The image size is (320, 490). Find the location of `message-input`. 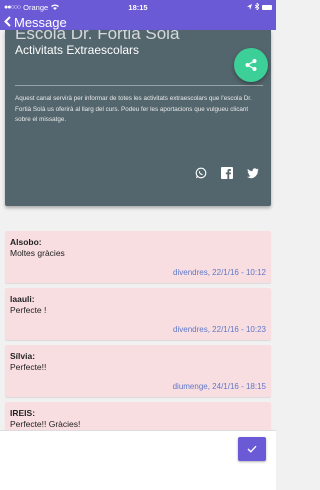

message-input is located at coordinates (110, 451).